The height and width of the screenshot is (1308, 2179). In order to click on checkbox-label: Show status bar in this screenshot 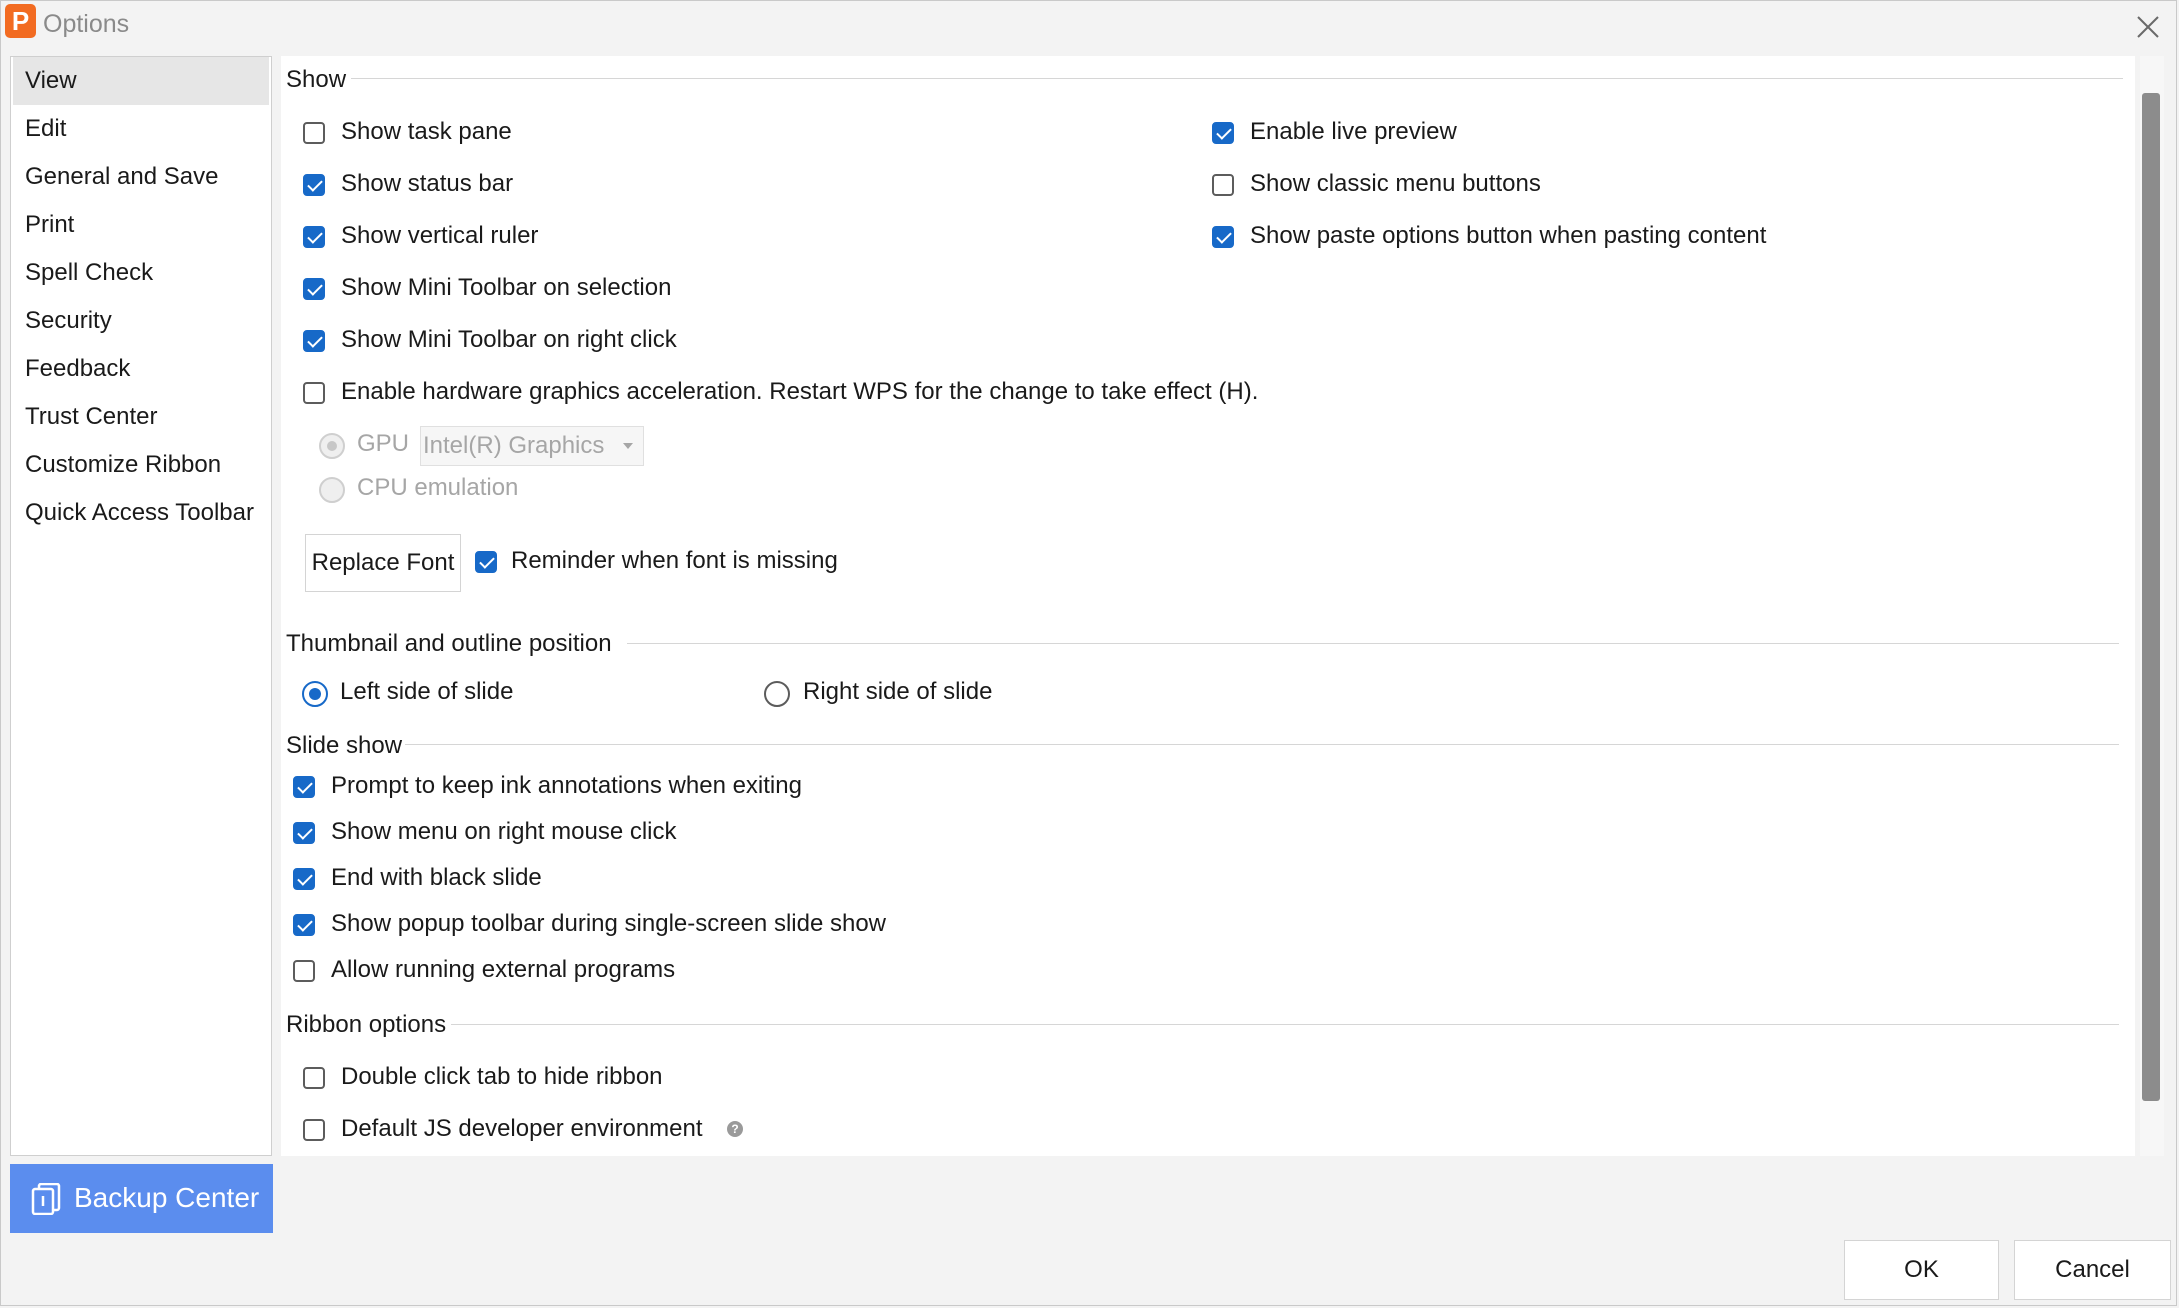, I will do `click(427, 183)`.